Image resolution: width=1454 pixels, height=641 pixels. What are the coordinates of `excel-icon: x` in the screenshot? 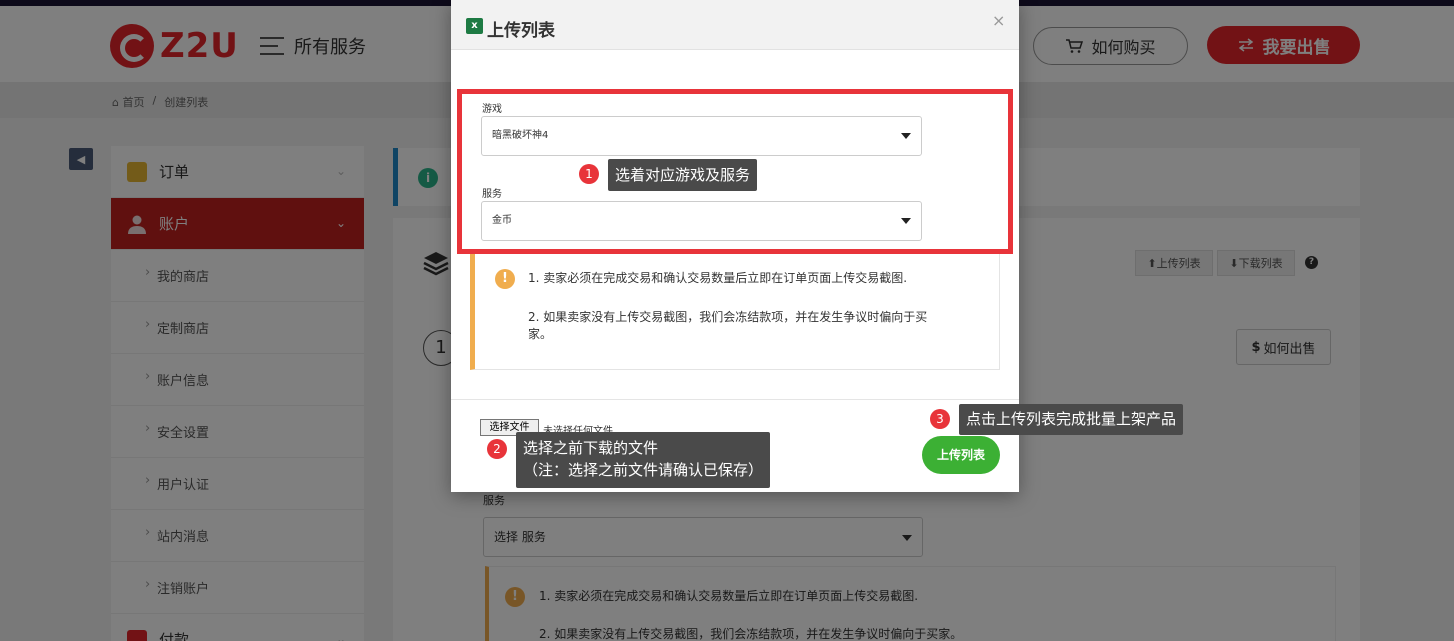 It's located at (474, 26).